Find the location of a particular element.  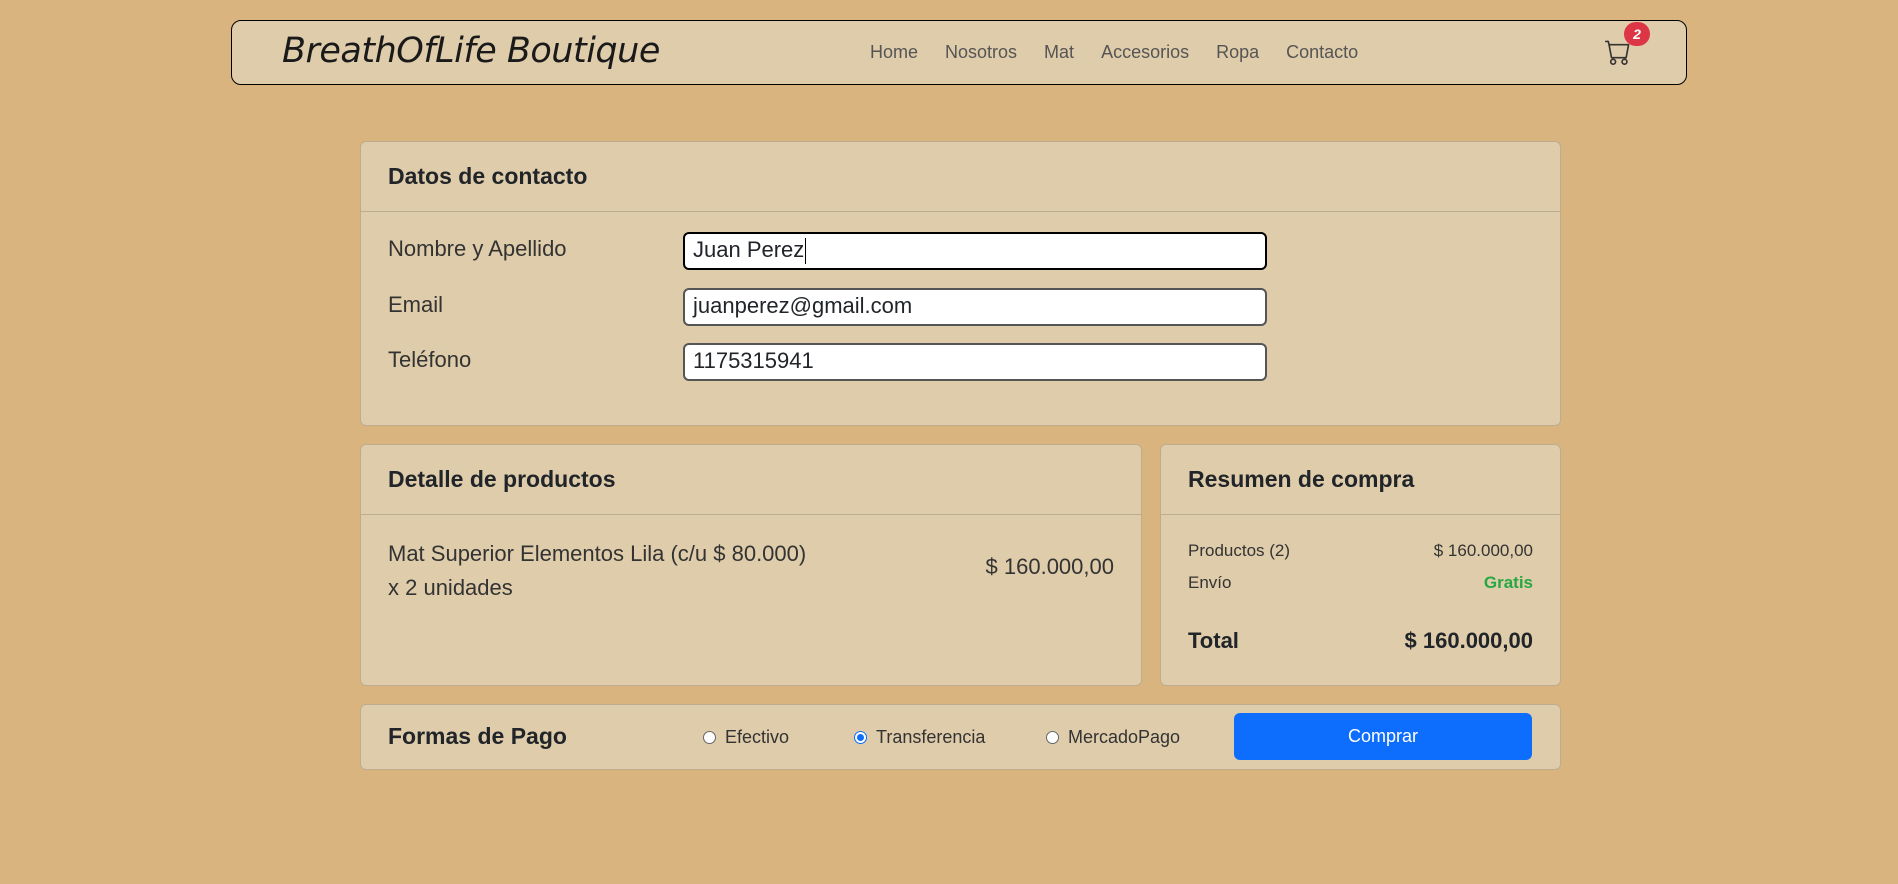

summary-shipping-label: Envío is located at coordinates (1210, 582).